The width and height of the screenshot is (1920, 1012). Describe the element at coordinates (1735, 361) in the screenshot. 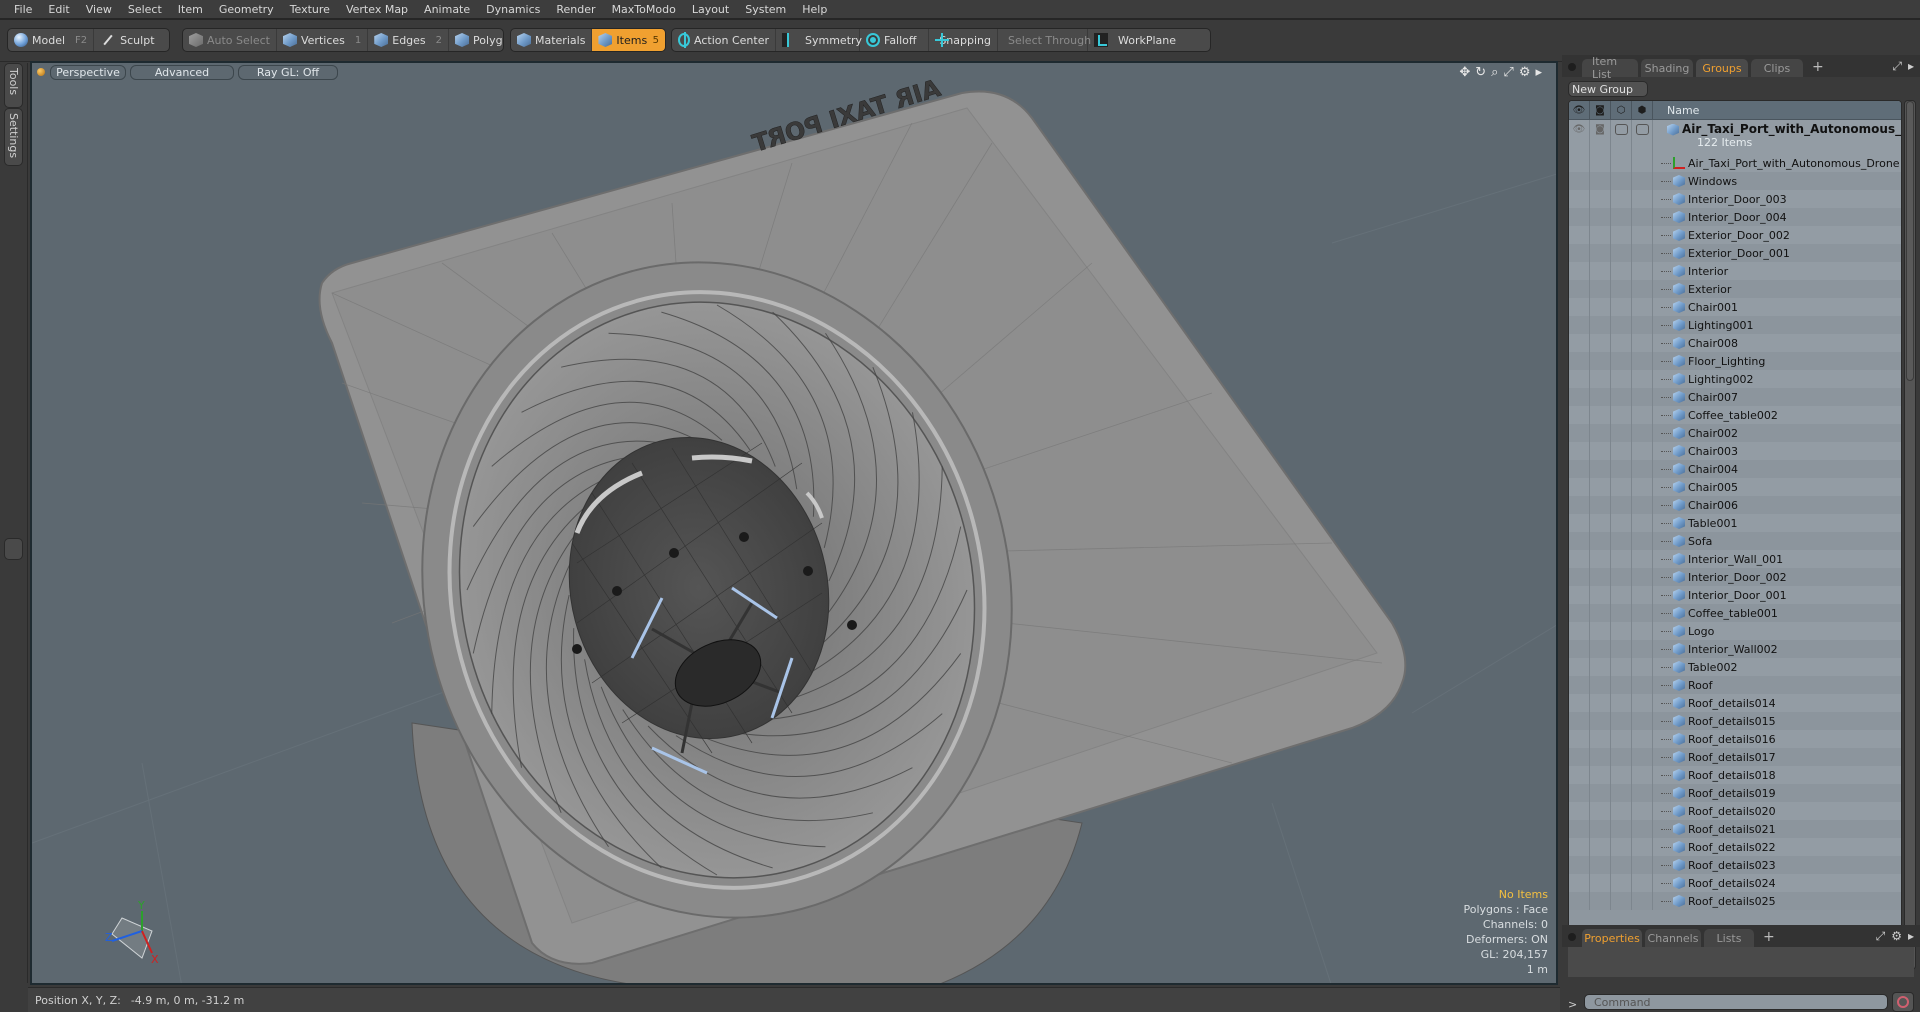

I see `tree-item-row: Floor_Lighting` at that location.